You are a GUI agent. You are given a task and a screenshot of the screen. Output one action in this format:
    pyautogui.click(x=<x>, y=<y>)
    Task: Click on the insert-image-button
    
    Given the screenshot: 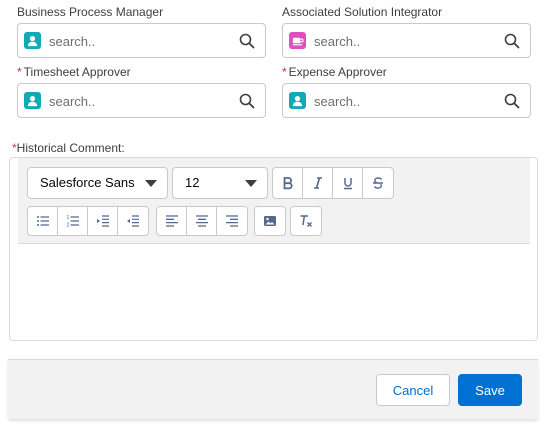 What is the action you would take?
    pyautogui.click(x=270, y=221)
    